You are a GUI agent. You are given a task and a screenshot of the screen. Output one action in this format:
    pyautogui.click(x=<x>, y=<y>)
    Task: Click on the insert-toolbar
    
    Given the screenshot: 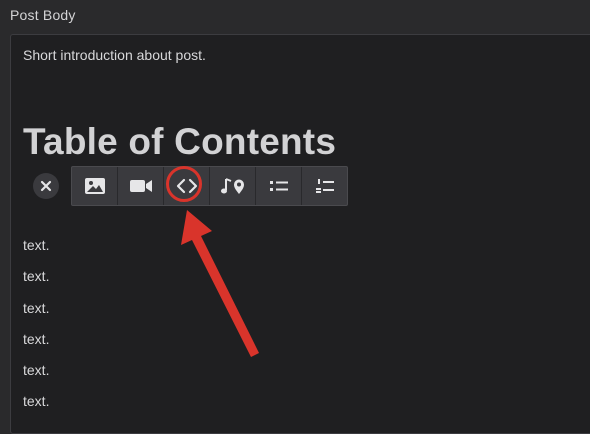 What is the action you would take?
    pyautogui.click(x=189, y=186)
    